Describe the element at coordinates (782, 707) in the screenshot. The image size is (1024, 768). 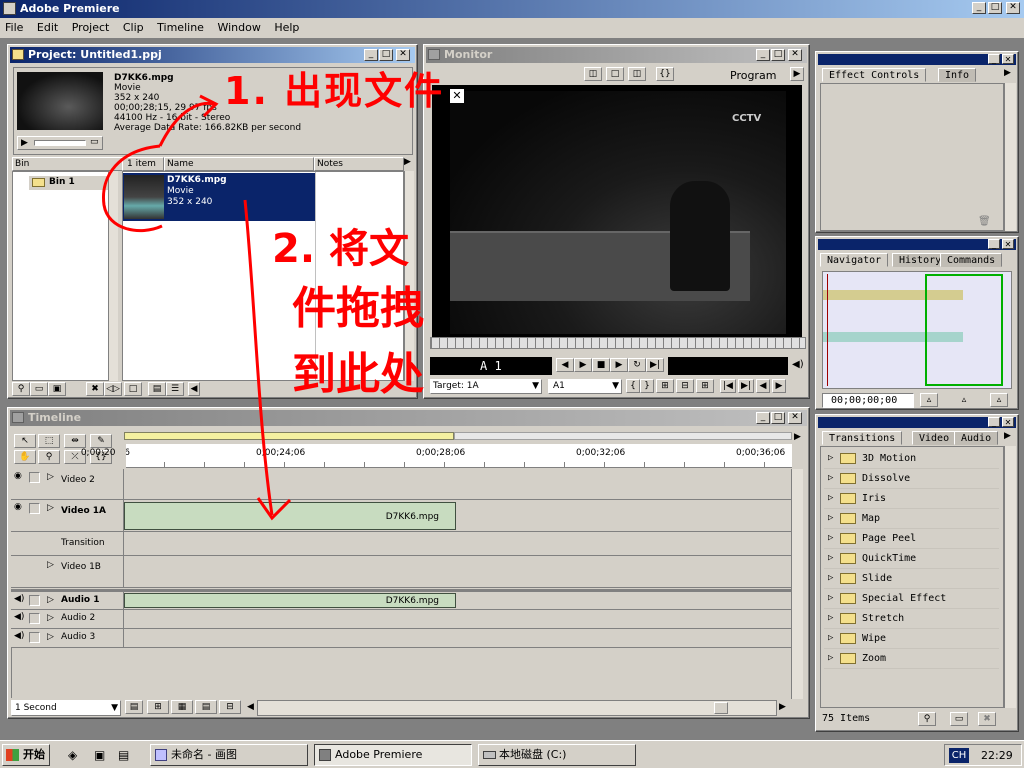
I see `h-scroll-right-icon: ▶` at that location.